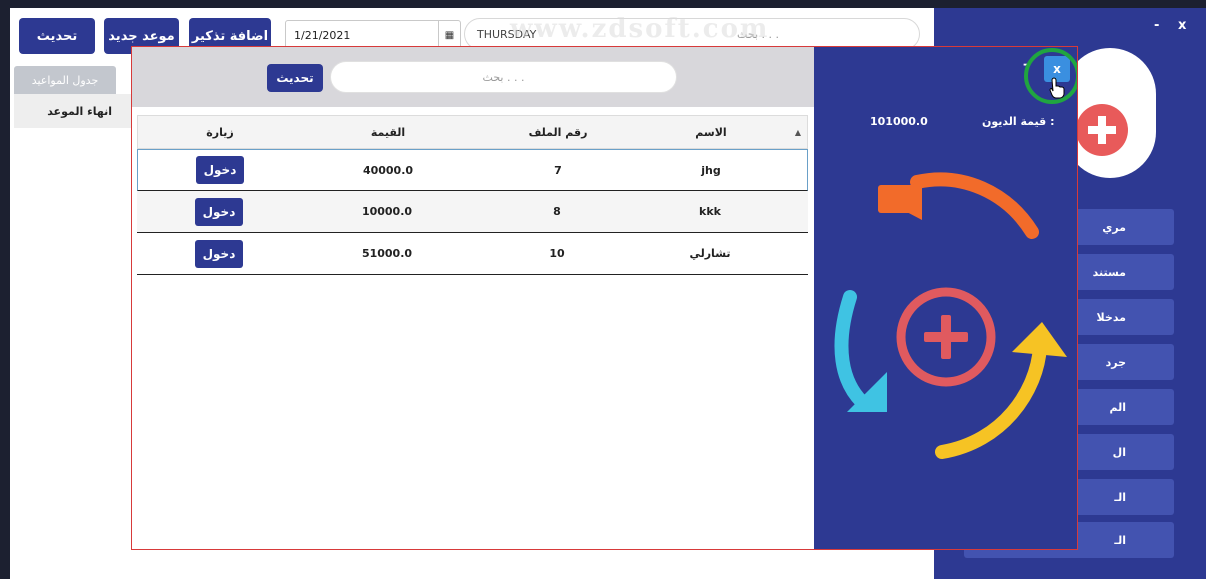 The image size is (1206, 579). Describe the element at coordinates (1102, 130) in the screenshot. I see `medical-cross-icon` at that location.